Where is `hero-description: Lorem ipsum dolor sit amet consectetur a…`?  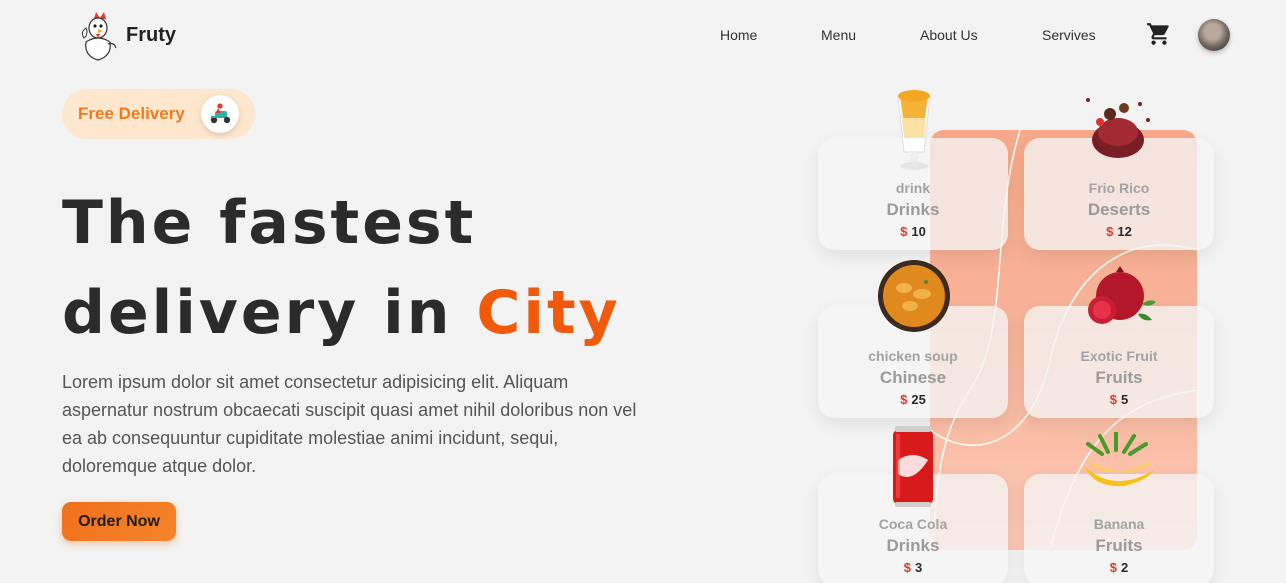
hero-description: Lorem ipsum dolor sit amet consectetur a… is located at coordinates (349, 424).